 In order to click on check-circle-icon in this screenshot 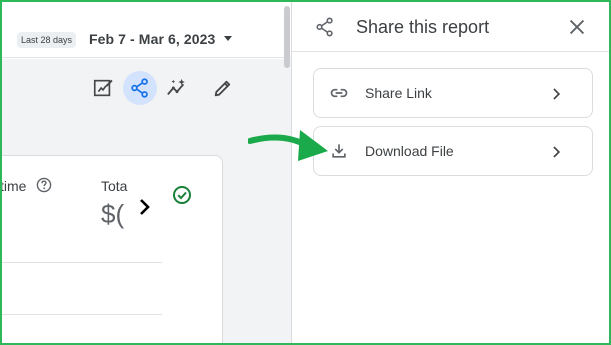, I will do `click(182, 195)`.